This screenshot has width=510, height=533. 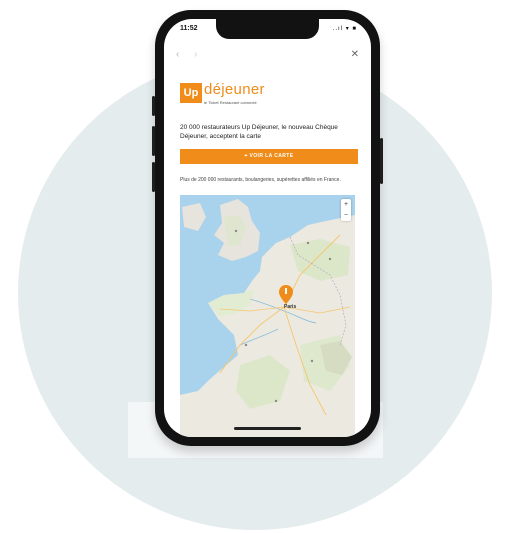 I want to click on chevron-left-icon: ‹, so click(x=177, y=54).